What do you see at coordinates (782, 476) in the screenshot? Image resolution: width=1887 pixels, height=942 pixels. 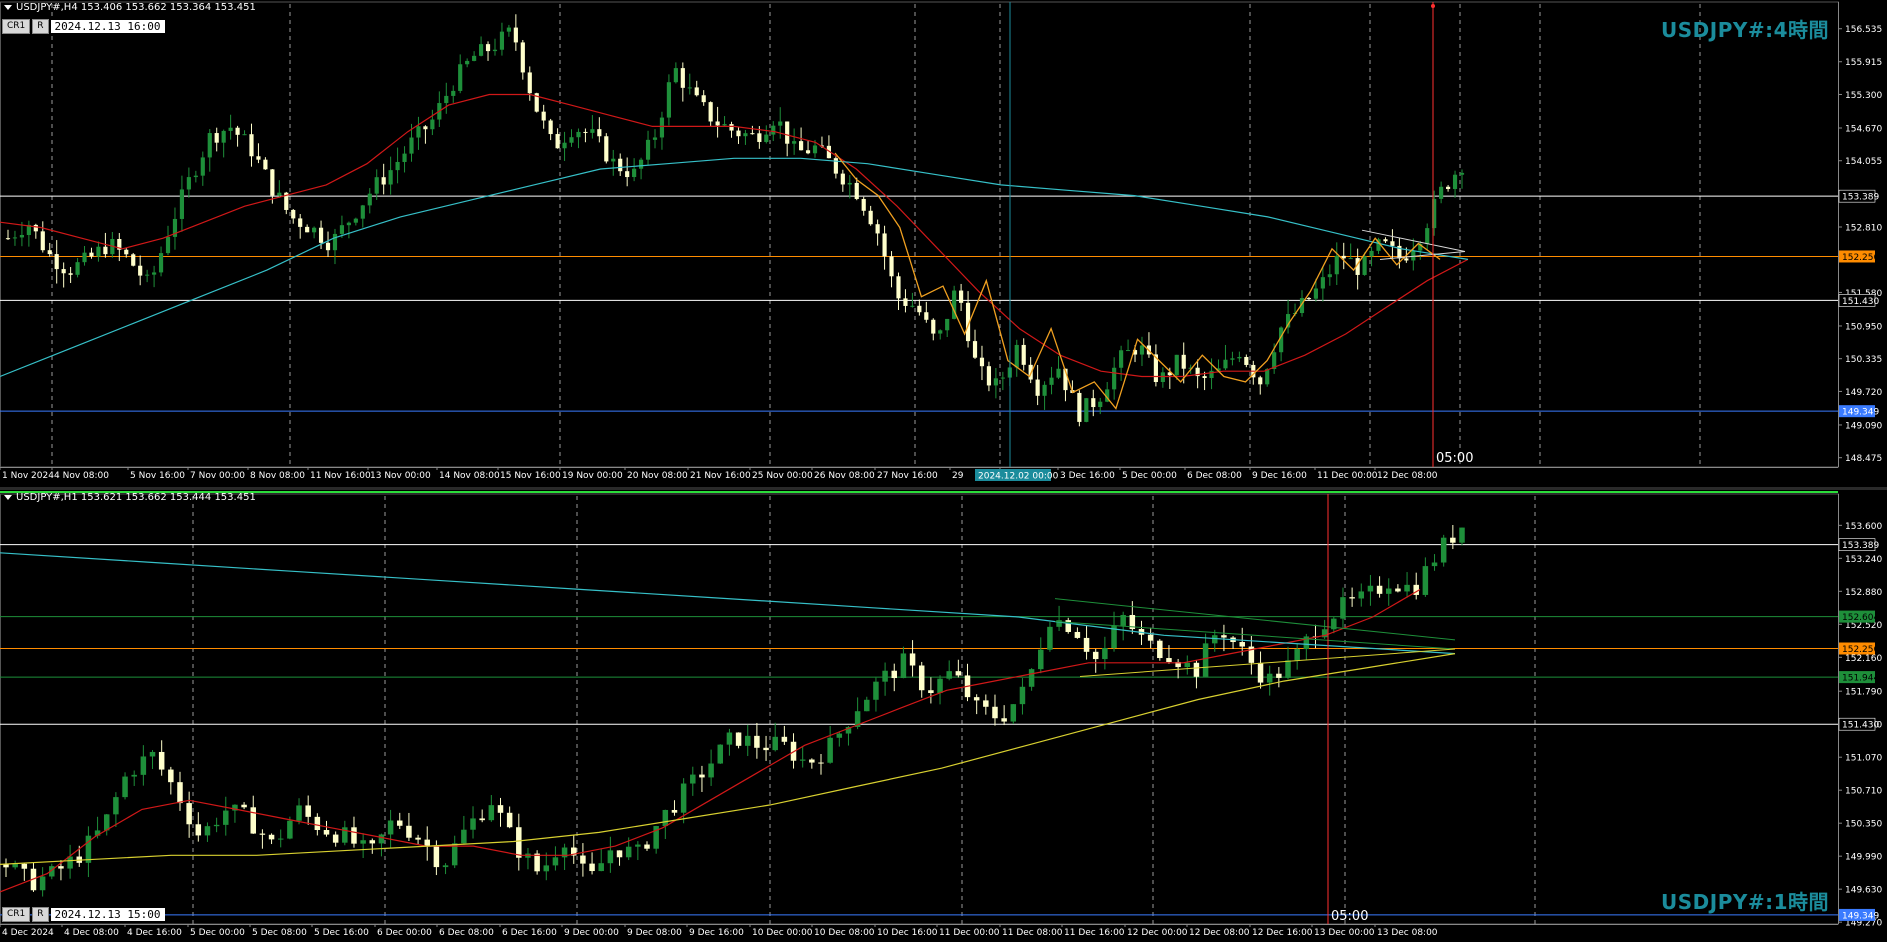 I see `time-tick-label: 25 Nov 00:00` at bounding box center [782, 476].